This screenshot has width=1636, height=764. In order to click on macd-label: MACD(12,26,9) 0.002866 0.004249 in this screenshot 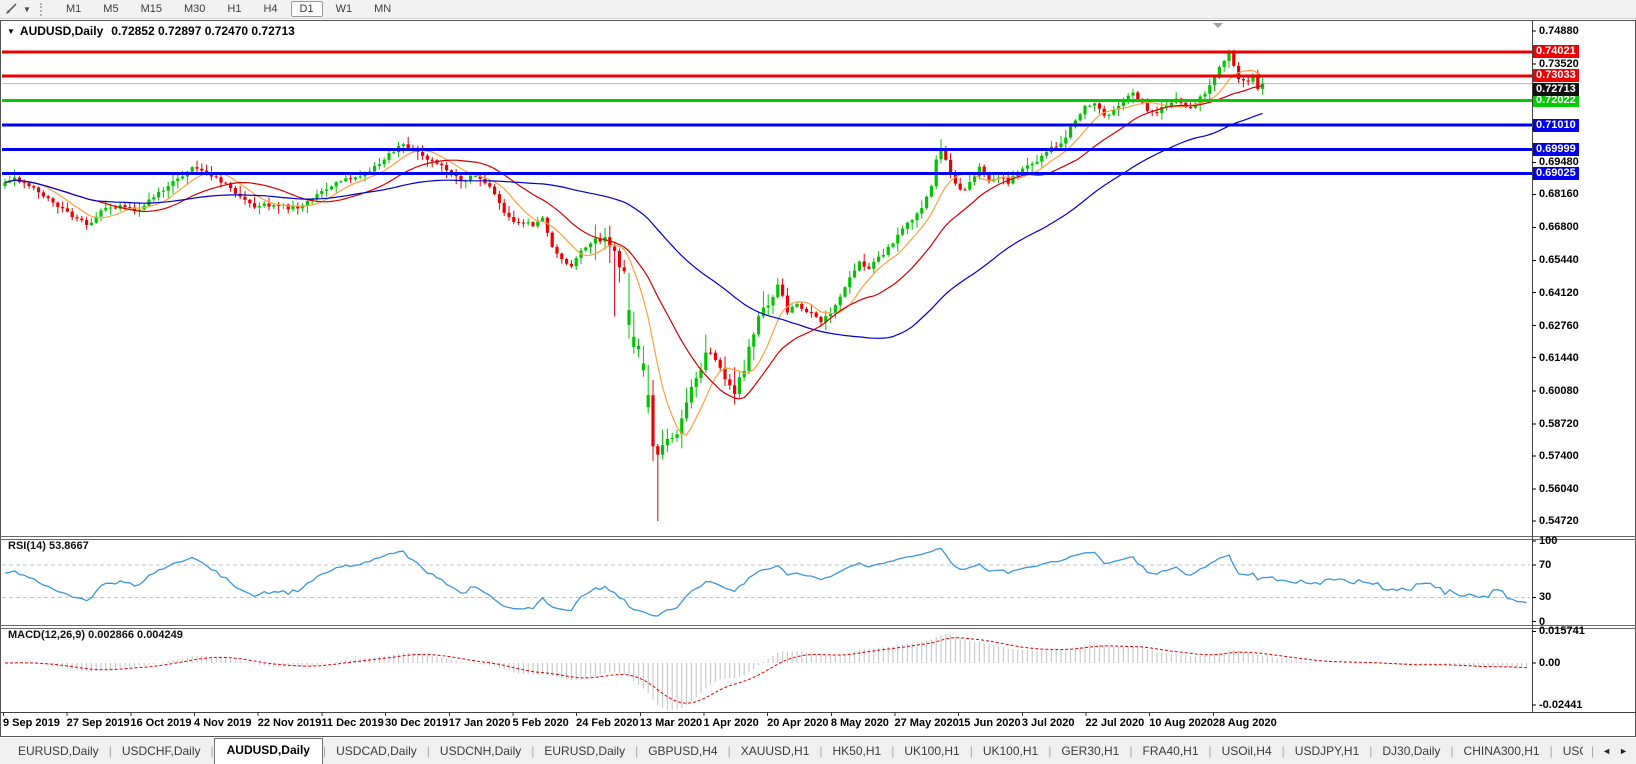, I will do `click(95, 635)`.